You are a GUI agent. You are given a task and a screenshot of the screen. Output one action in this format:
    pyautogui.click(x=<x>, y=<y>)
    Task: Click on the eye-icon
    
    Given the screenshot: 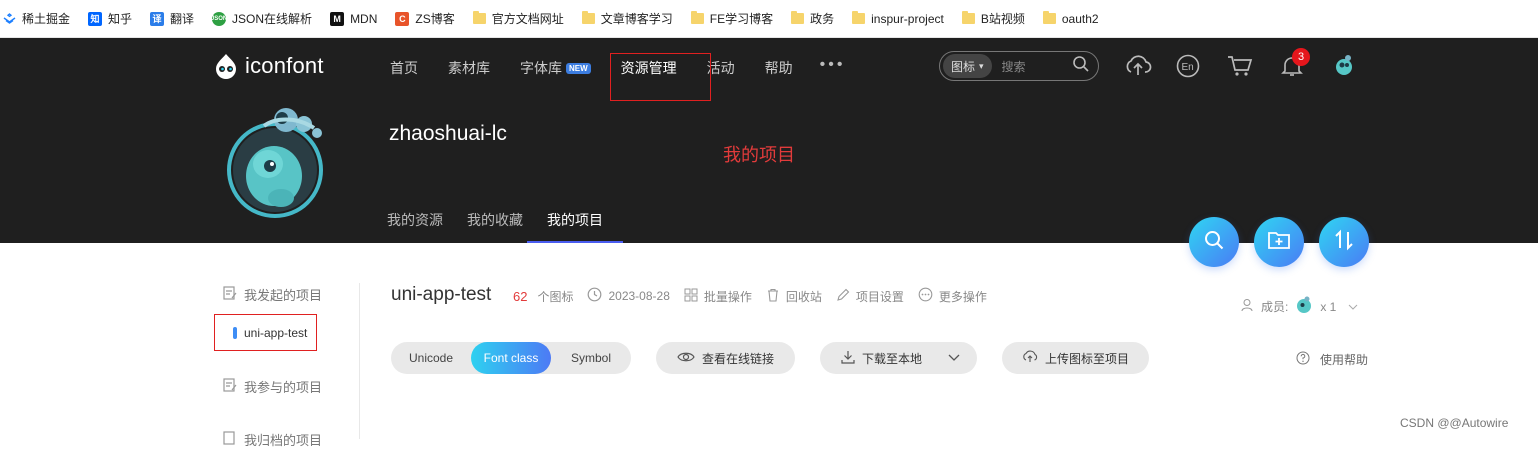 What is the action you would take?
    pyautogui.click(x=686, y=358)
    